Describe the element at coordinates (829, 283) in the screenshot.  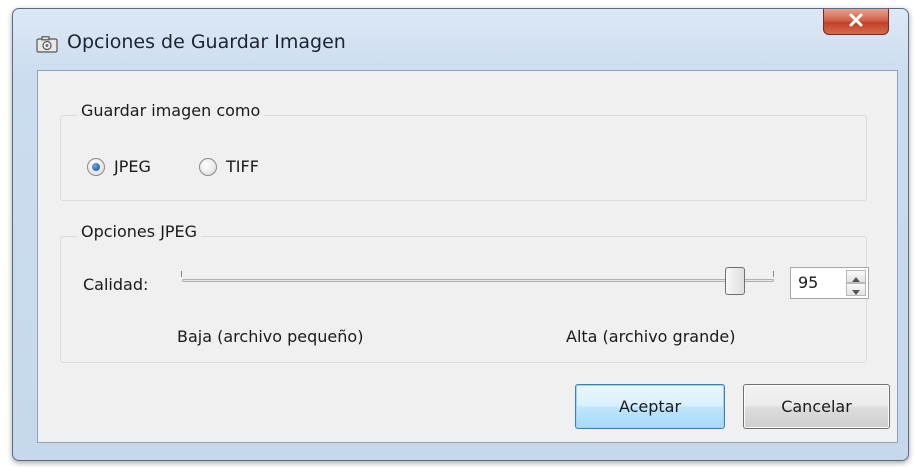
I see `quality-spinbox: 95` at that location.